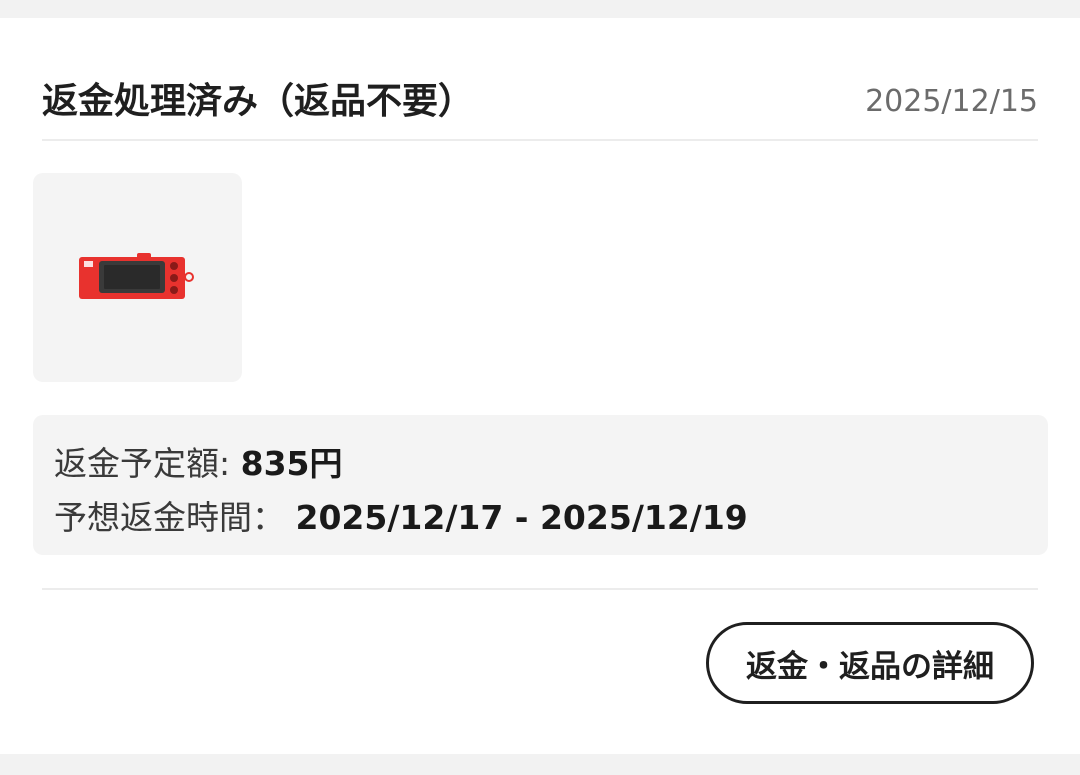 The height and width of the screenshot is (775, 1080). I want to click on camera-product-image, so click(136, 276).